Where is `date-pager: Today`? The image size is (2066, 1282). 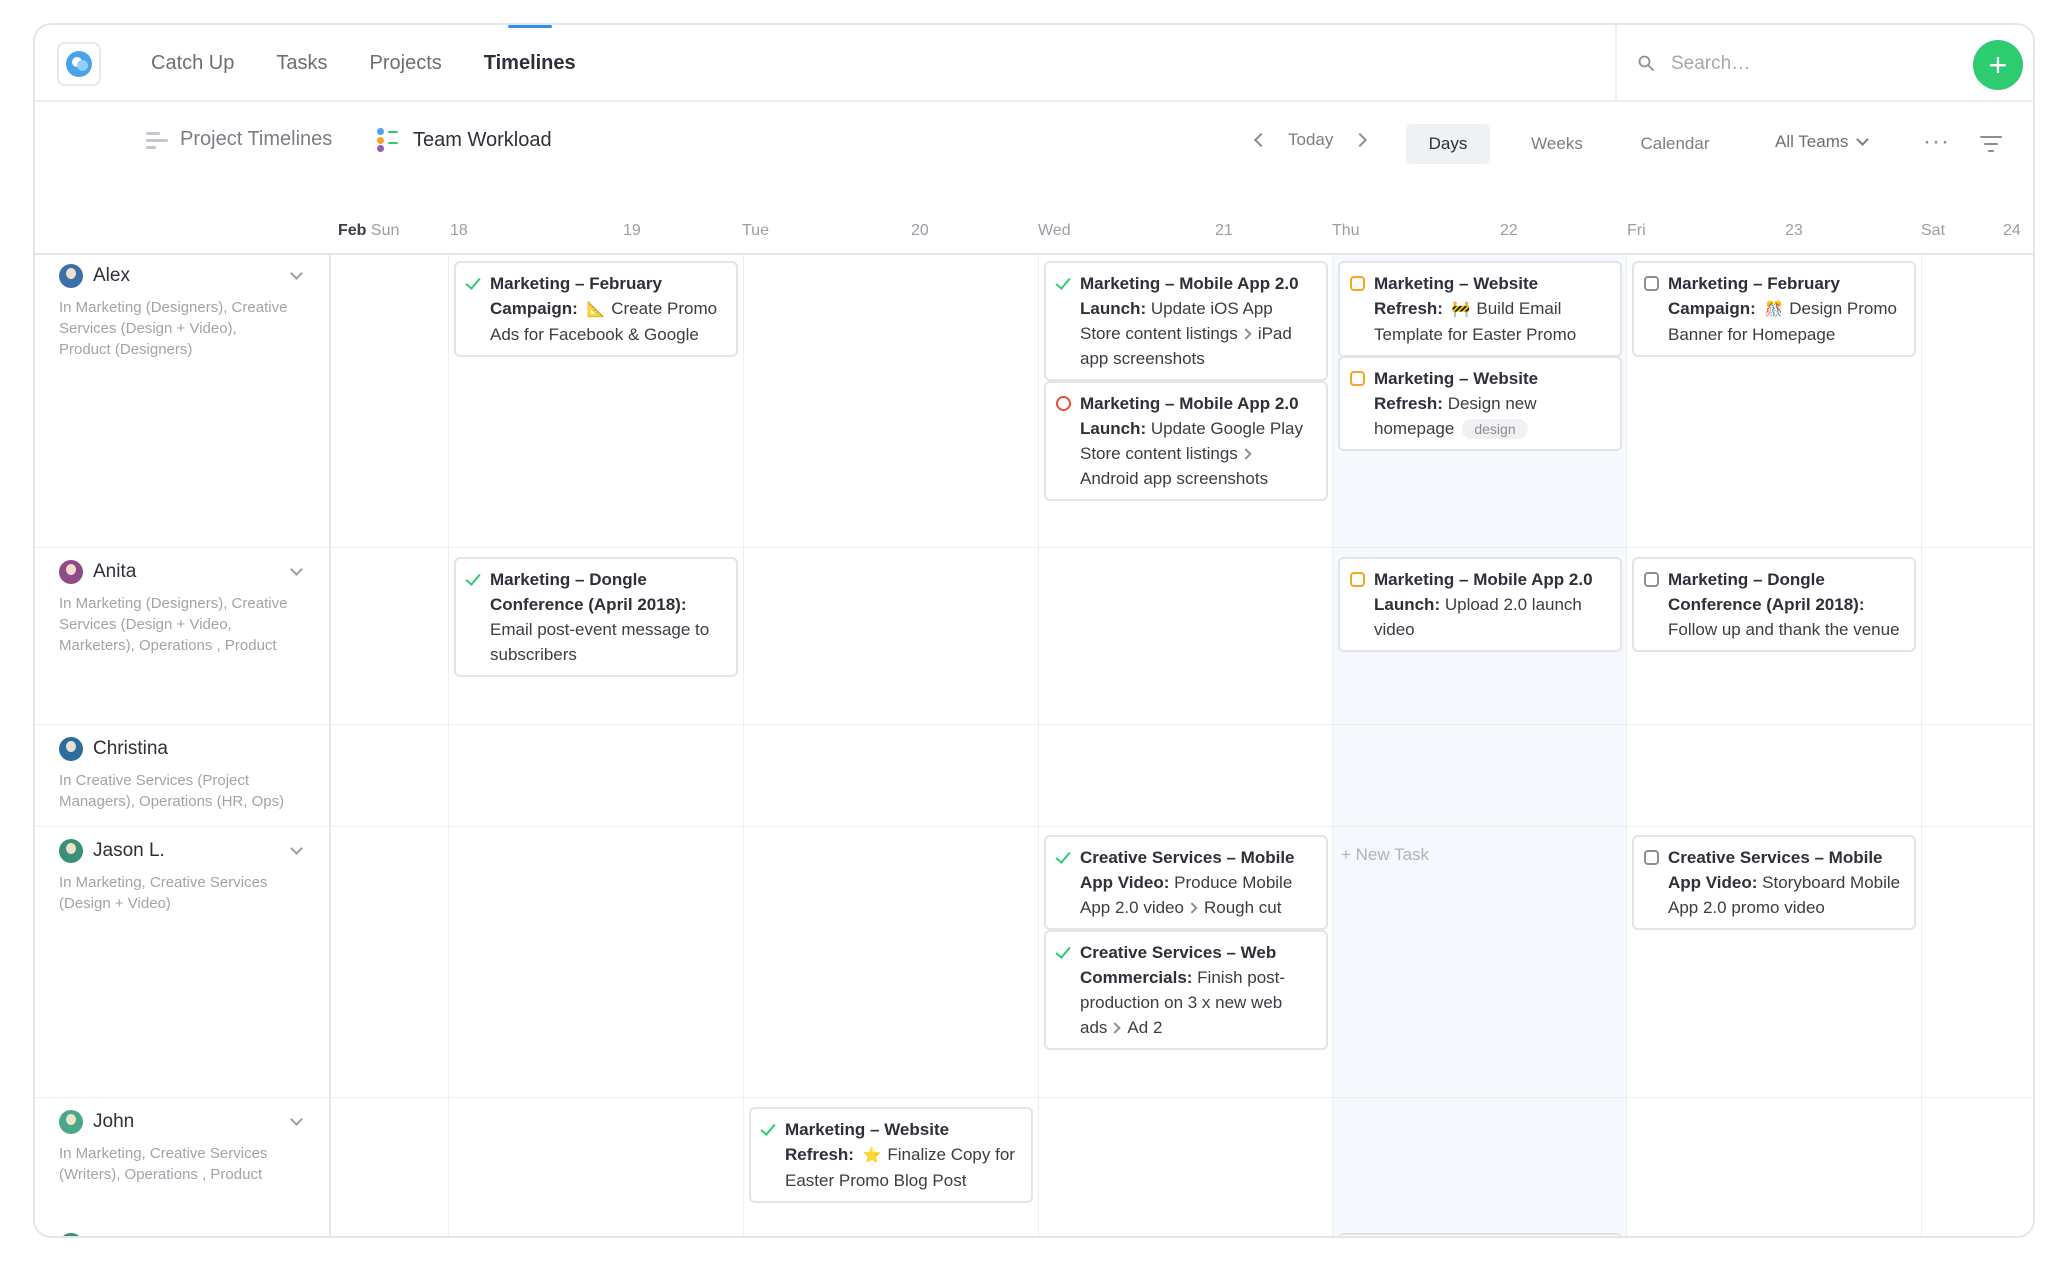
date-pager: Today is located at coordinates (1310, 140).